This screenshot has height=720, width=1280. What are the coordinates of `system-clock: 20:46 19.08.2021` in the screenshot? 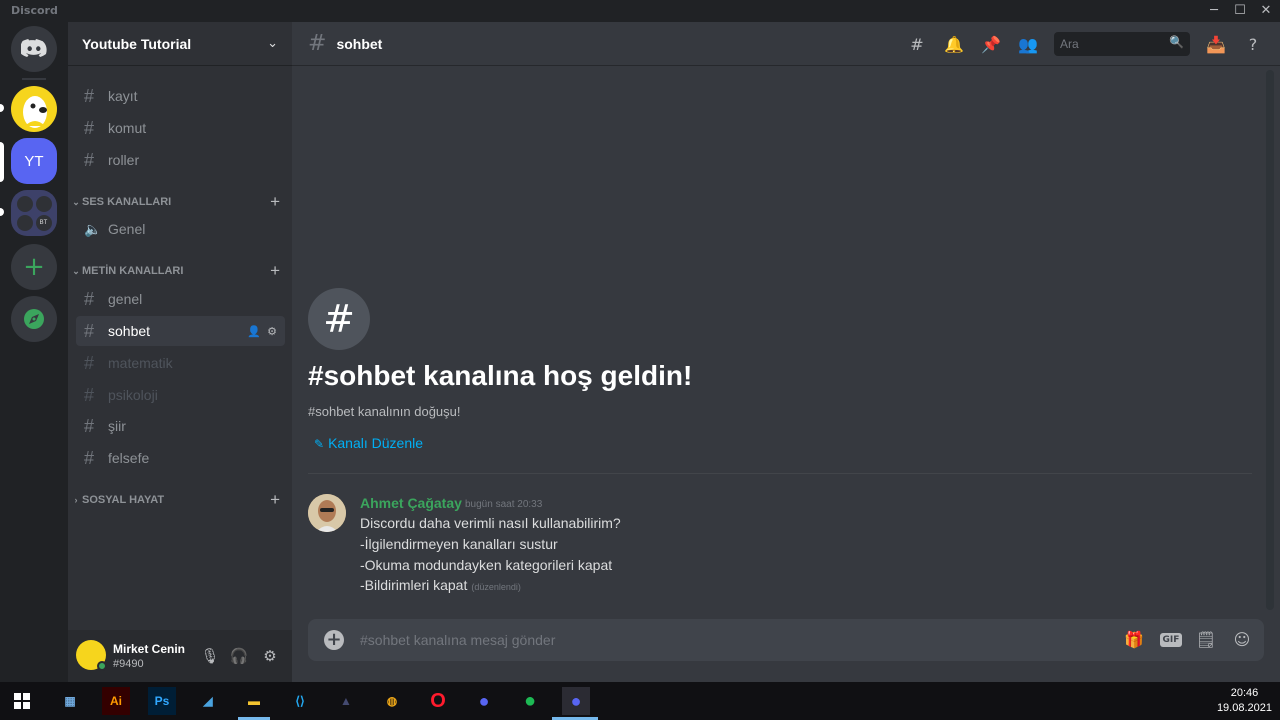 It's located at (1244, 701).